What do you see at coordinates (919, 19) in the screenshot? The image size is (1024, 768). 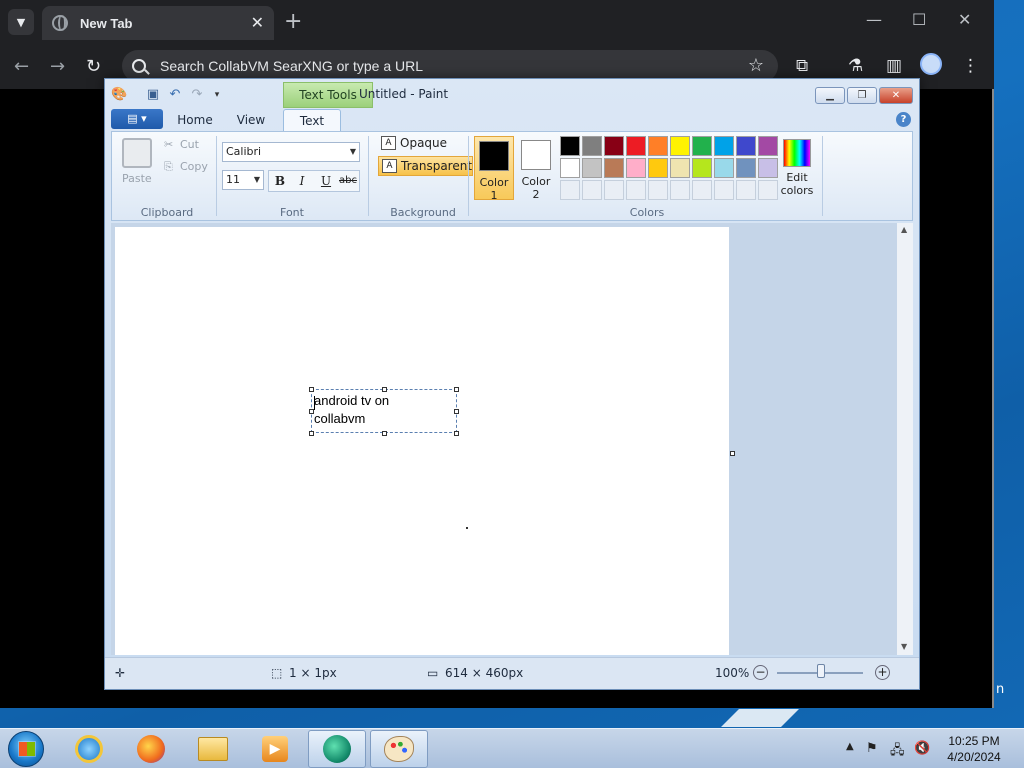 I see `maximize-icon: ☐` at bounding box center [919, 19].